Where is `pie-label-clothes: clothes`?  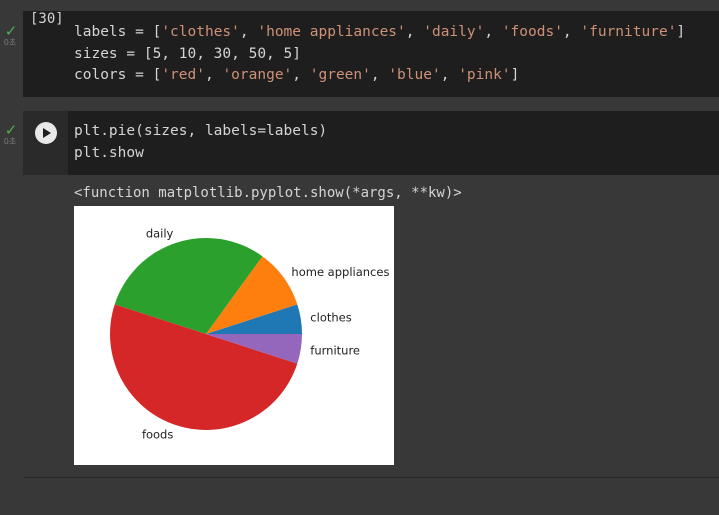 pie-label-clothes: clothes is located at coordinates (330, 317).